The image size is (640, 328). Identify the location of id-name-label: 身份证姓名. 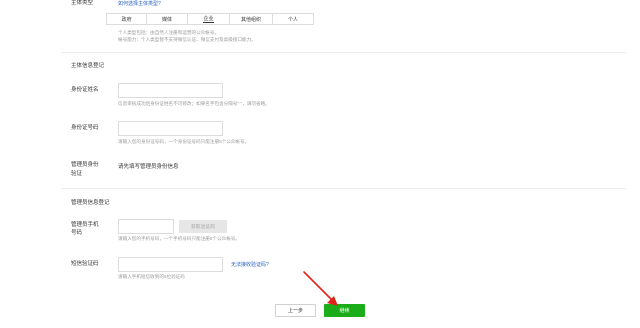
(85, 90).